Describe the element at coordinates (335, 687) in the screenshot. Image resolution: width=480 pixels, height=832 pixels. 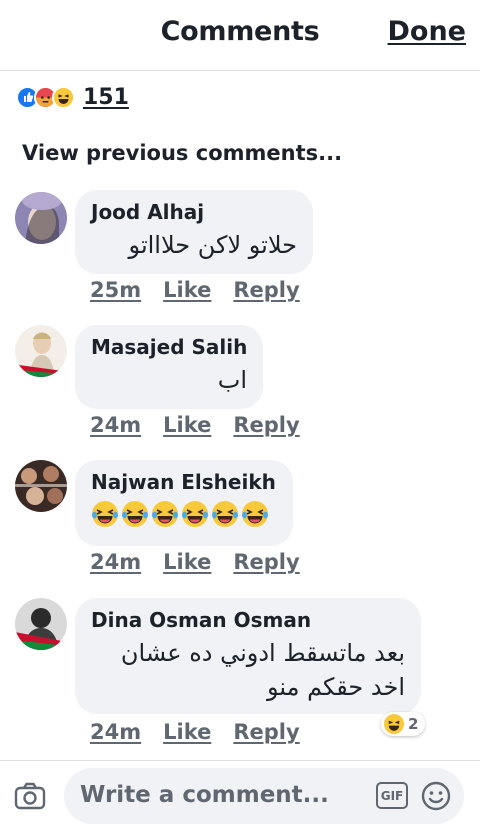
I see `comment-text-line: اخد حقكم منو` at that location.